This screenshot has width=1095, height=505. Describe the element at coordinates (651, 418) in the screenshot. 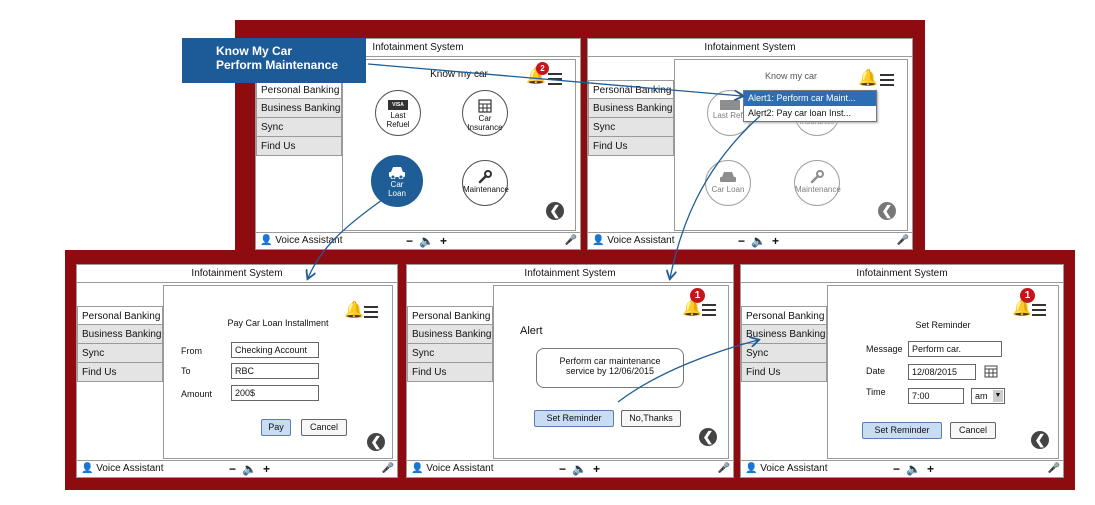

I see `no-thanks-button: No,Thanks` at that location.